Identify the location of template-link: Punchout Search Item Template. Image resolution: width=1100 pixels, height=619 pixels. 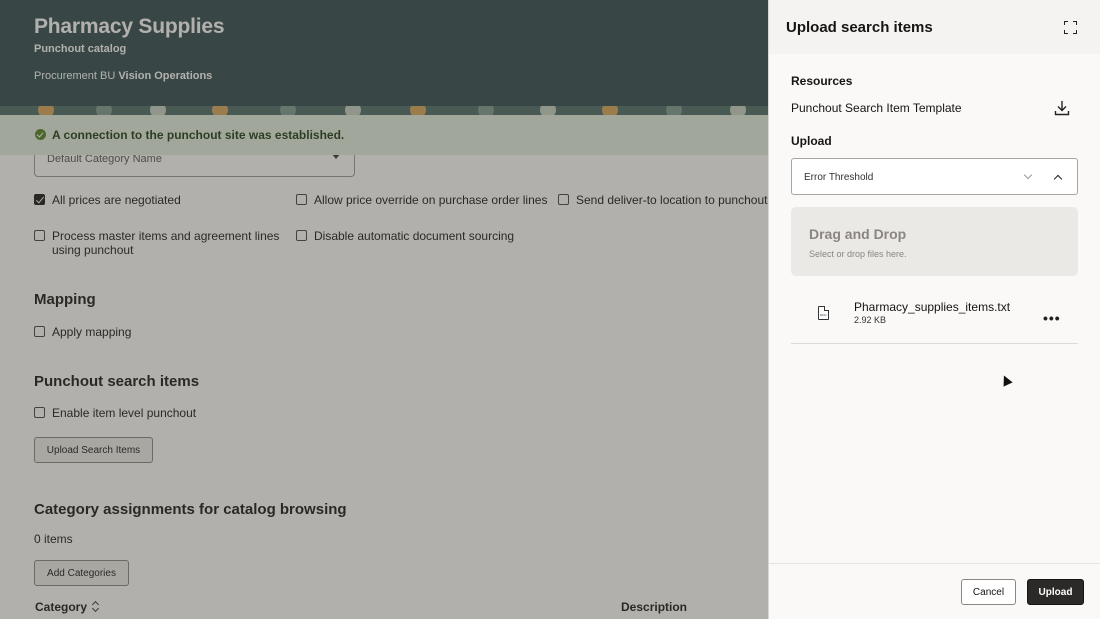
(876, 108).